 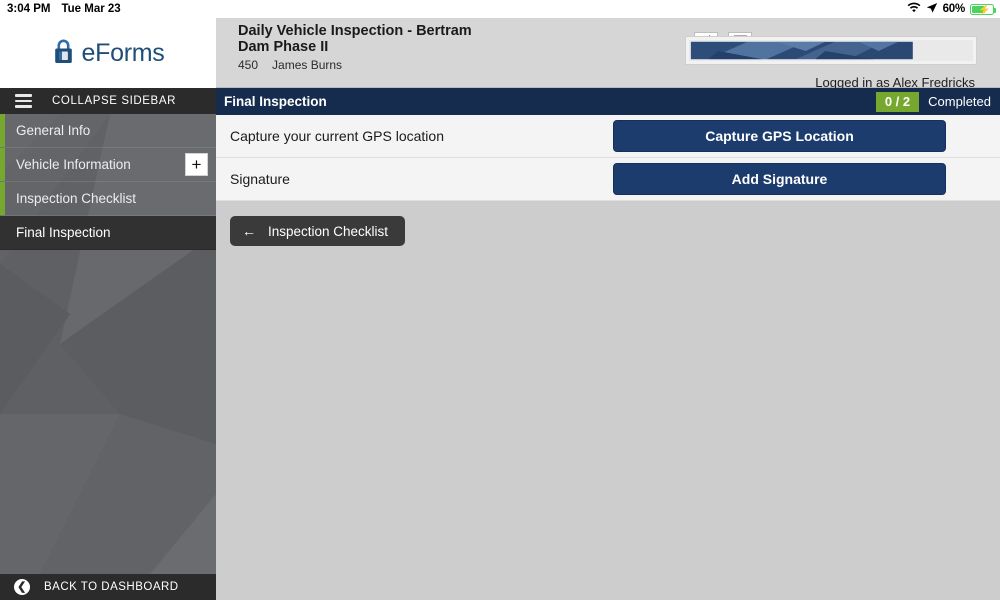 I want to click on status-bar-right: 60% ⚡, so click(x=951, y=9).